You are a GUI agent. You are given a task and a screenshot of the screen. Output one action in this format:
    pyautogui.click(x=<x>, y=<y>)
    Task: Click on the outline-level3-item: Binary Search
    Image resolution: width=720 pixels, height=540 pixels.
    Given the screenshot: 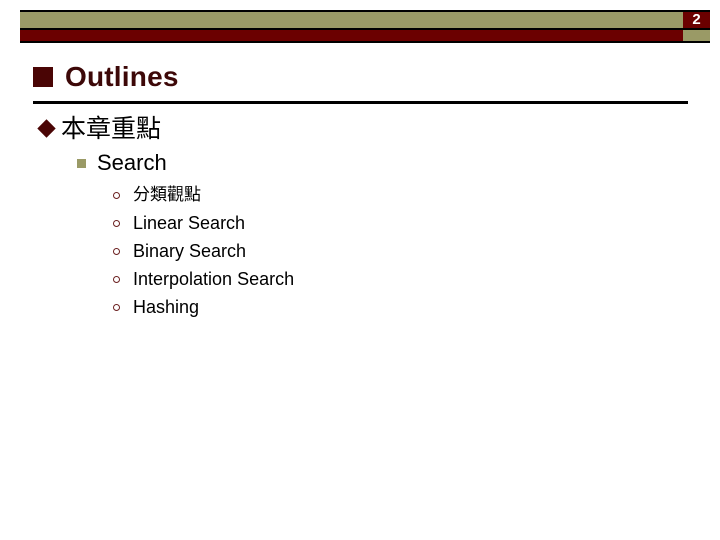 What is the action you would take?
    pyautogui.click(x=416, y=251)
    